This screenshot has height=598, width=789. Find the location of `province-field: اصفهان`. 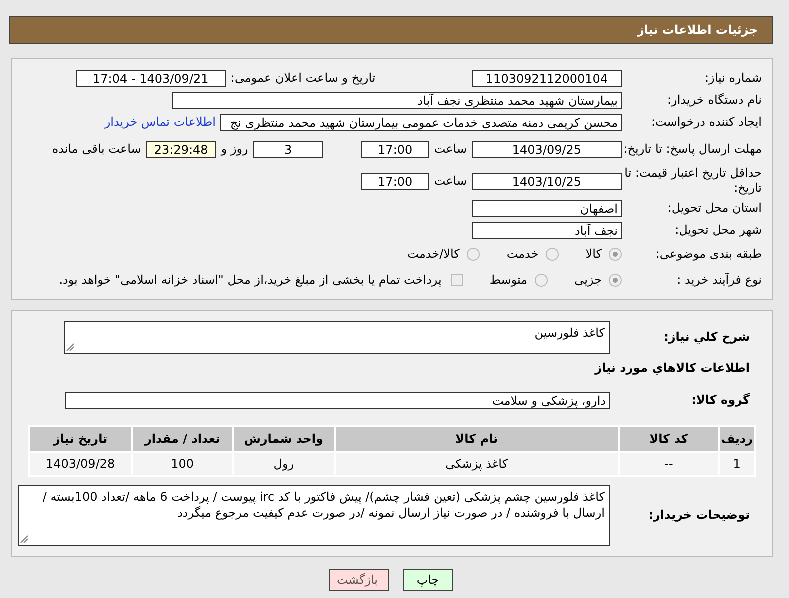

province-field: اصفهان is located at coordinates (547, 208).